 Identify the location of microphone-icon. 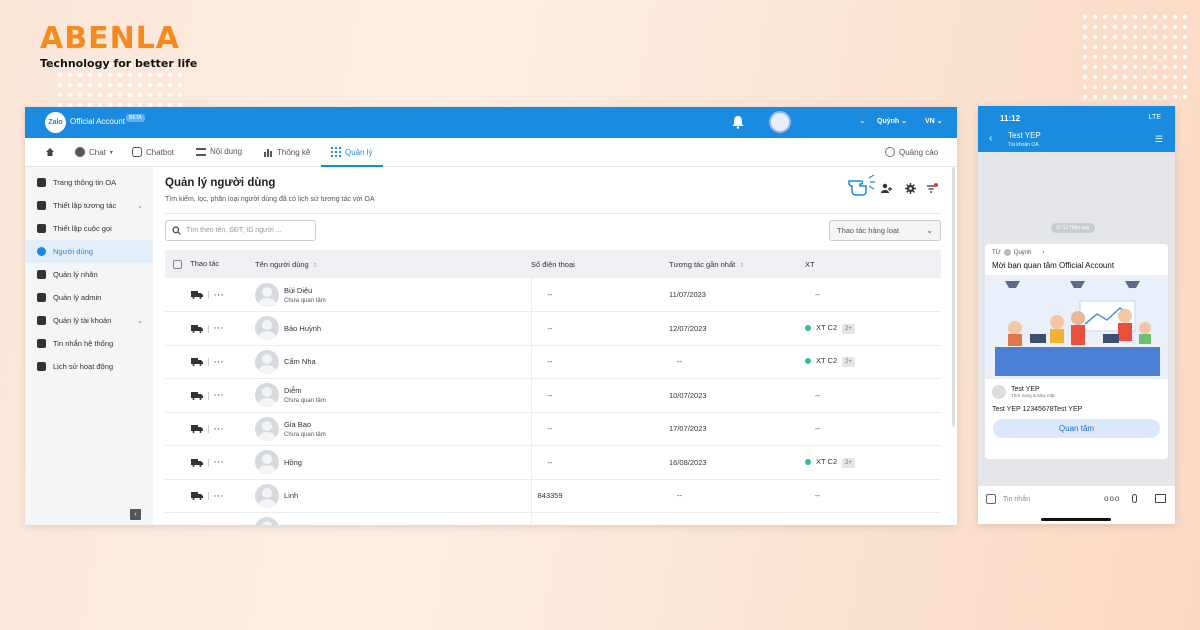
(1134, 498).